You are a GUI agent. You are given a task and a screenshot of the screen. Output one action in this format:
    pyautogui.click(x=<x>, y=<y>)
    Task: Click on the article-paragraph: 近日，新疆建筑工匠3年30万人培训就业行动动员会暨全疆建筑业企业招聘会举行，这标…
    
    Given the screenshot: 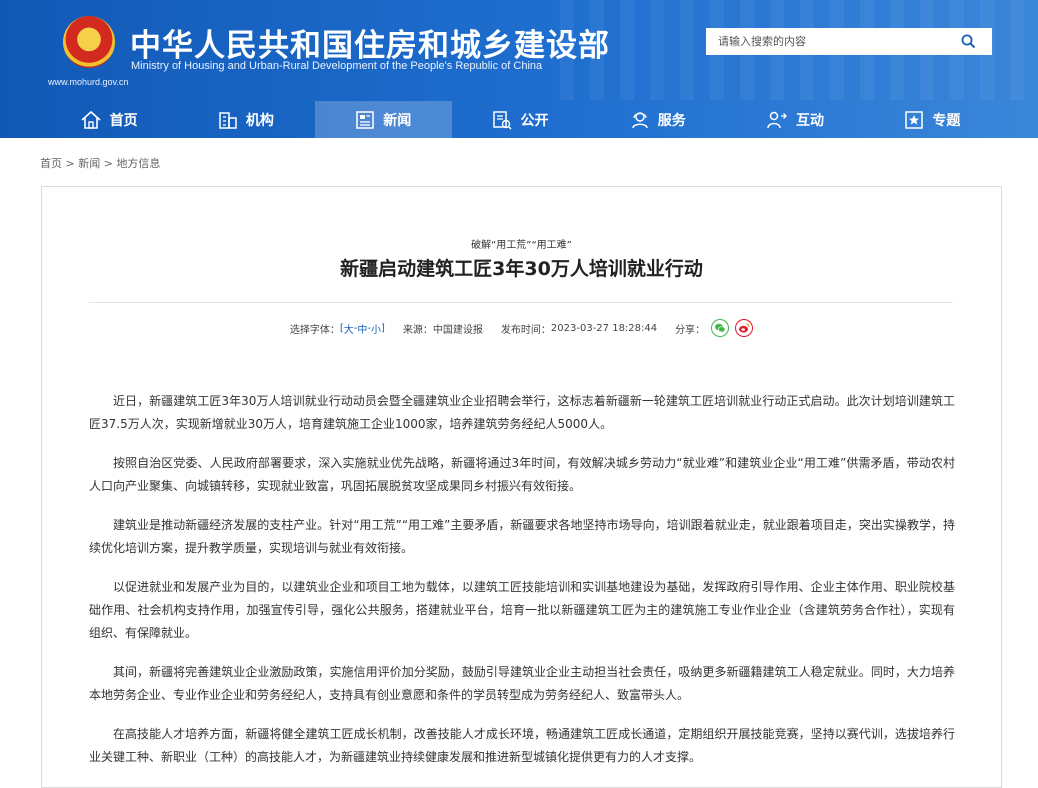 What is the action you would take?
    pyautogui.click(x=522, y=412)
    